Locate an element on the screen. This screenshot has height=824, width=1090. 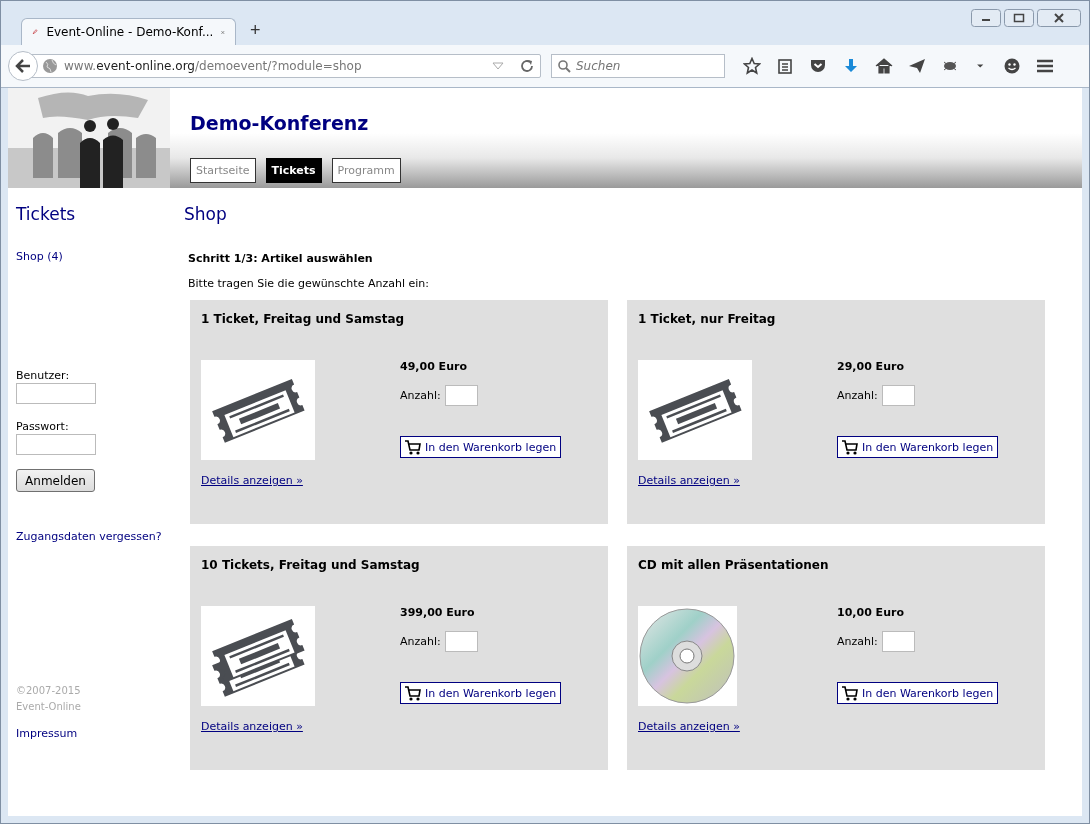
product-price: 10,00 Euro is located at coordinates (871, 612).